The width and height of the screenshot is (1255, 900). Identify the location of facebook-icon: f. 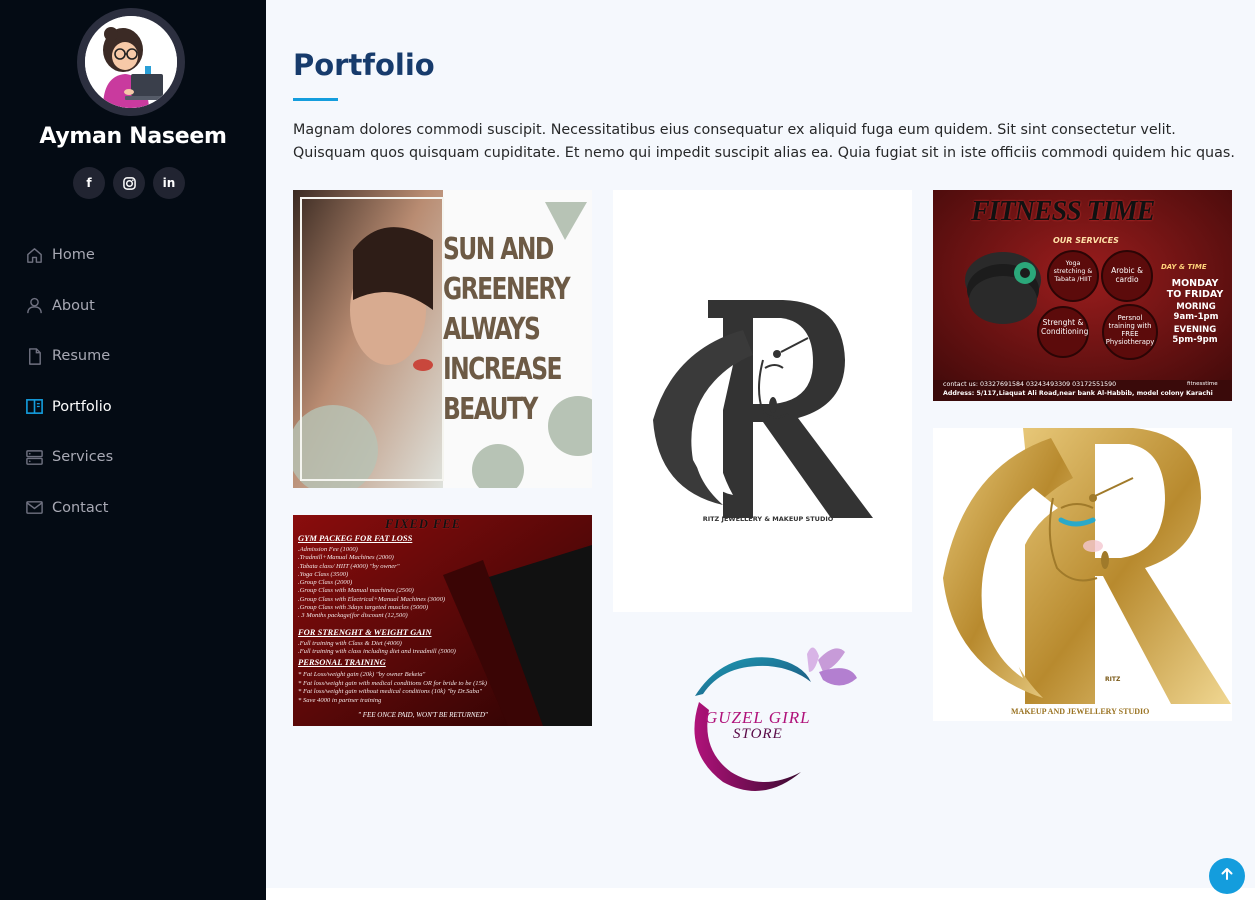
(89, 183).